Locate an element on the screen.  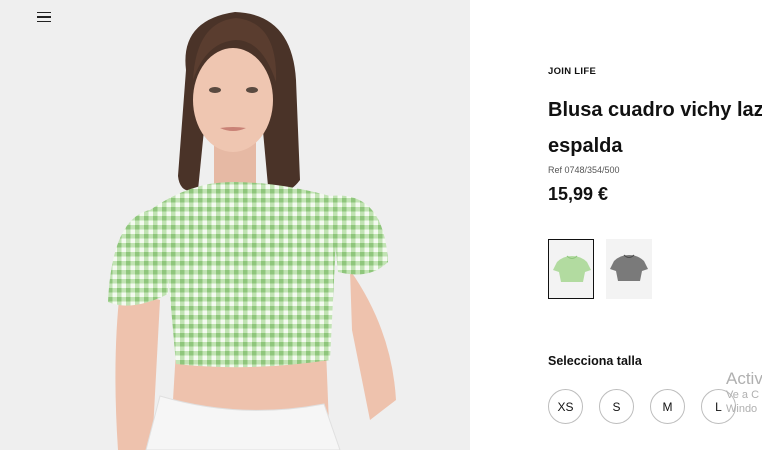
color-swatch-green is located at coordinates (571, 269).